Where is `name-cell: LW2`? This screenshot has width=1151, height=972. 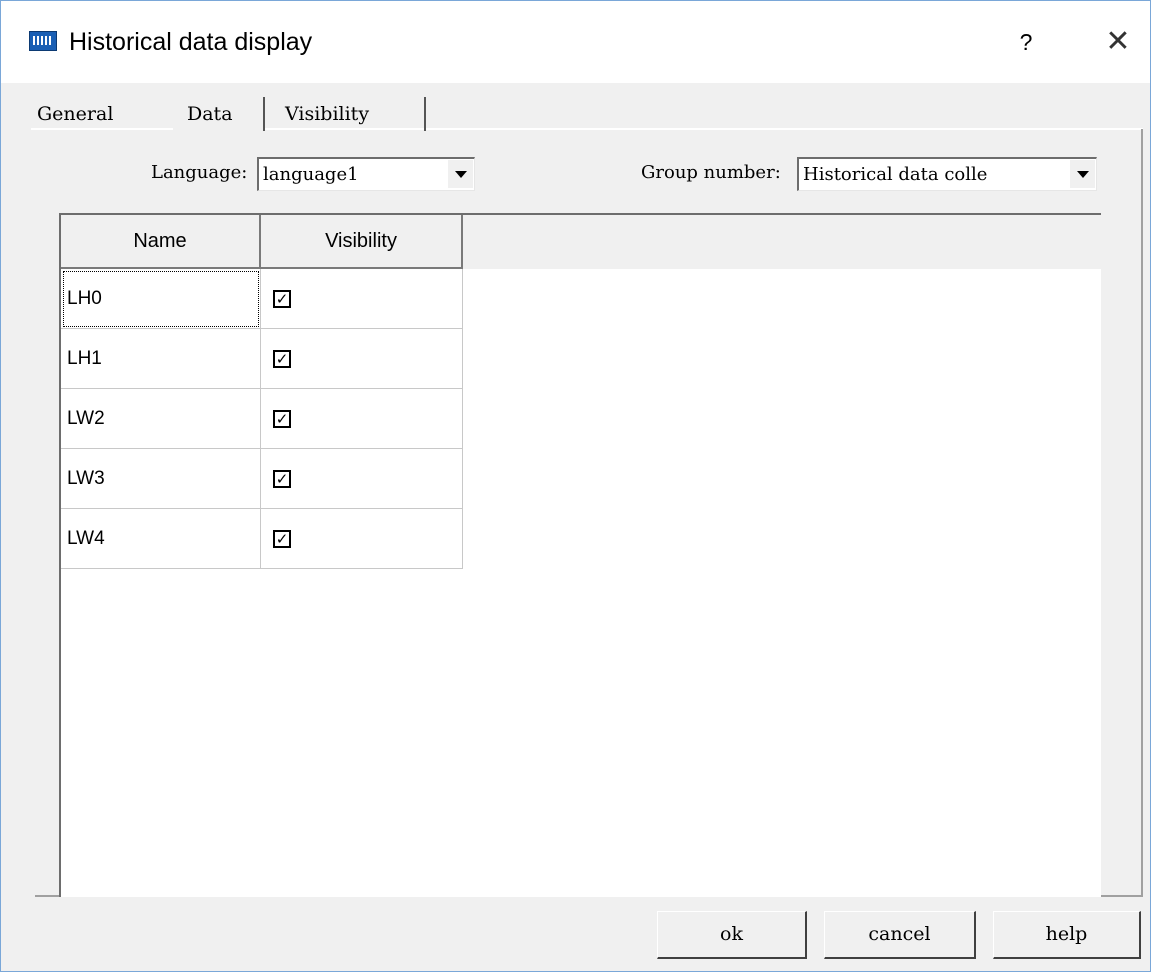 name-cell: LW2 is located at coordinates (161, 419).